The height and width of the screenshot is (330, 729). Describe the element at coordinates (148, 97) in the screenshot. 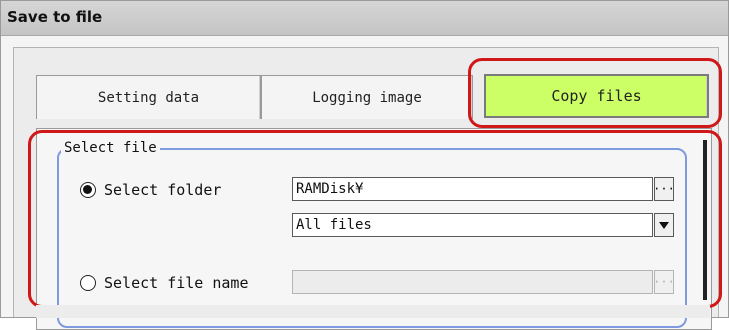

I see `tab-setting-data: Setting data` at that location.